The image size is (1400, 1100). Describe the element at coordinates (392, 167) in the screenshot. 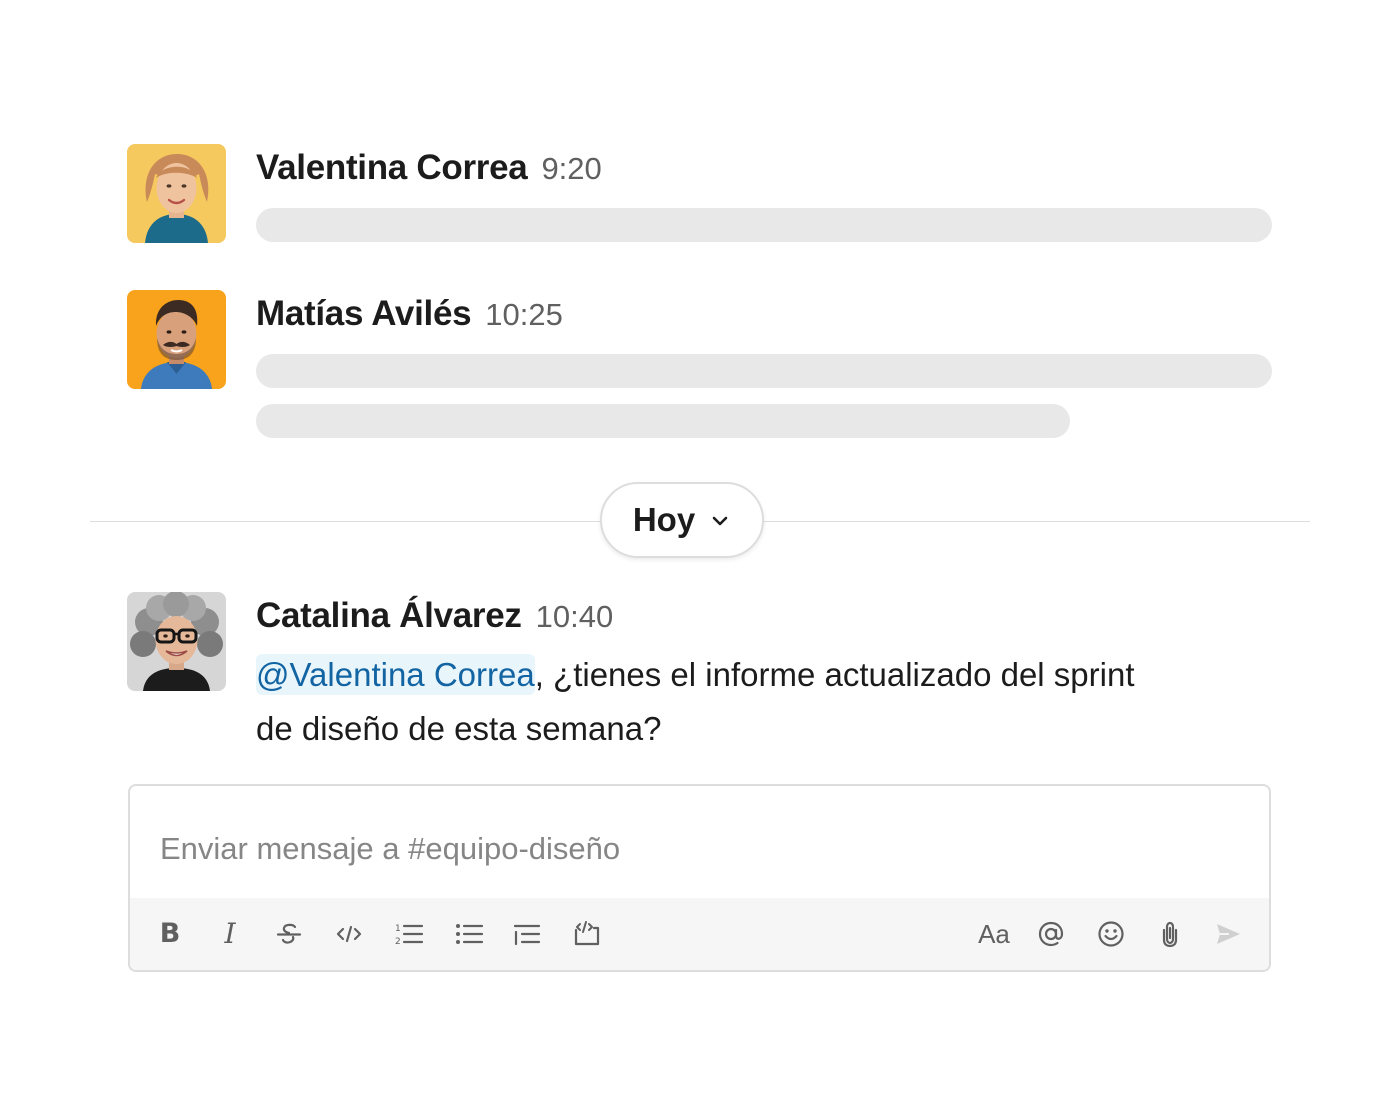

I see `sender-name: Valentina Correa` at that location.